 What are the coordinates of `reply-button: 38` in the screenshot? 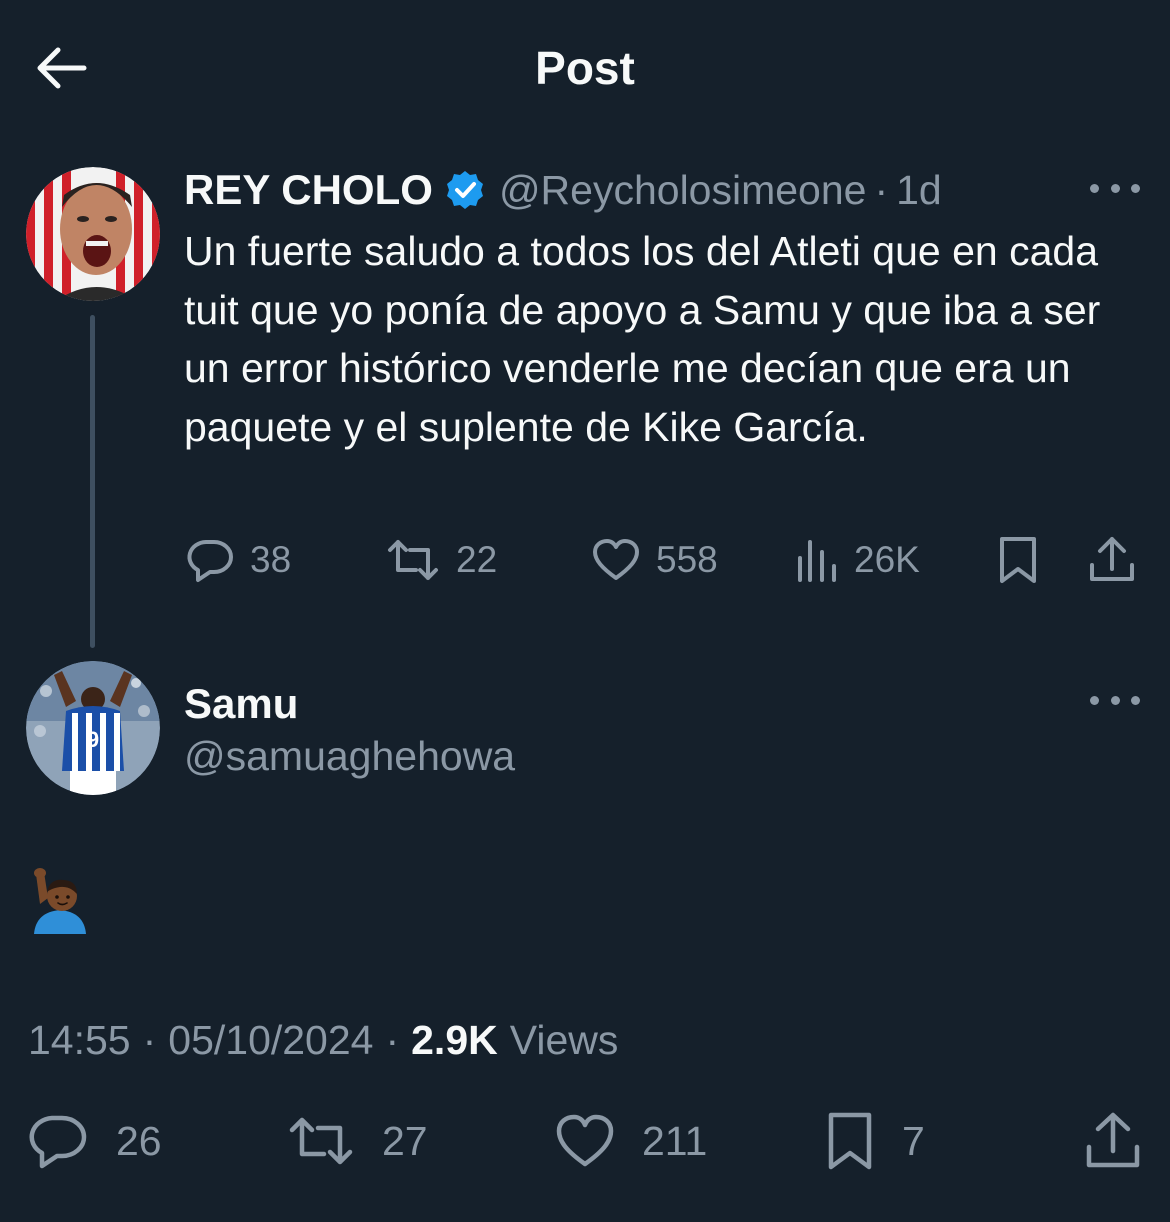 It's located at (238, 560).